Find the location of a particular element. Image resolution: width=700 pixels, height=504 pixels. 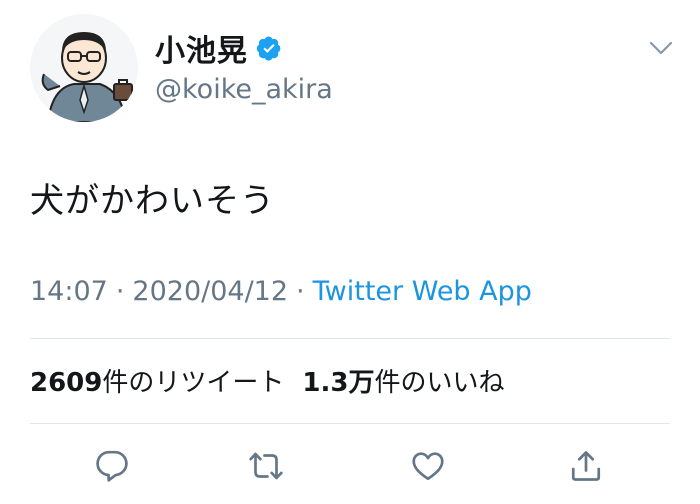

like-stat: 1.3万件のいいね is located at coordinates (403, 380).